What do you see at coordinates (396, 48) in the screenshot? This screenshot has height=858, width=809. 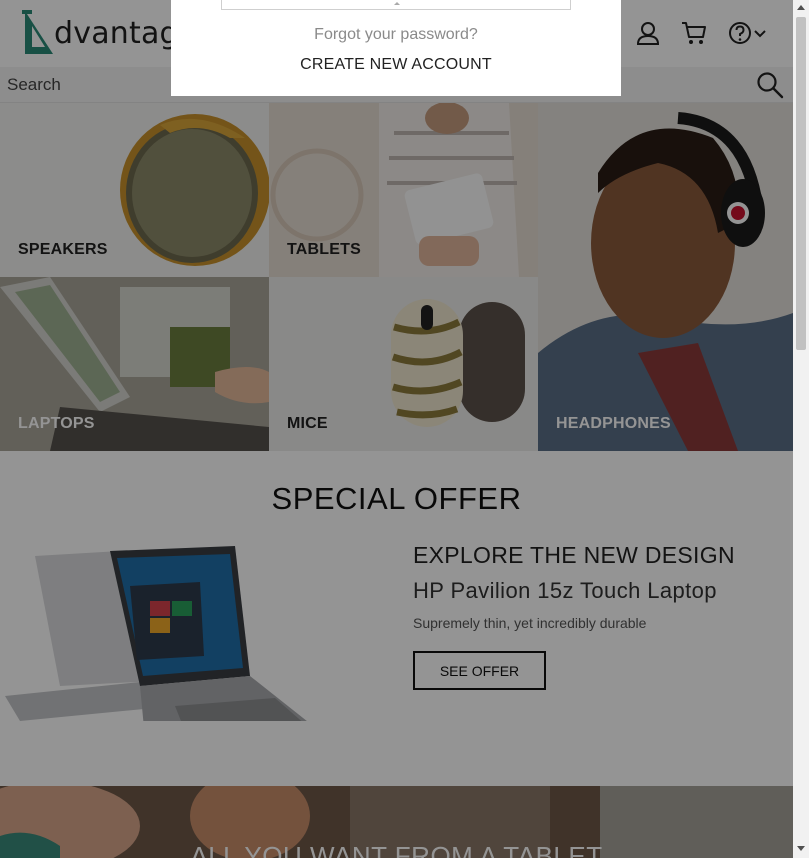 I see `login-popup: Forgot your password? CREATE NEW ACCOUNT` at bounding box center [396, 48].